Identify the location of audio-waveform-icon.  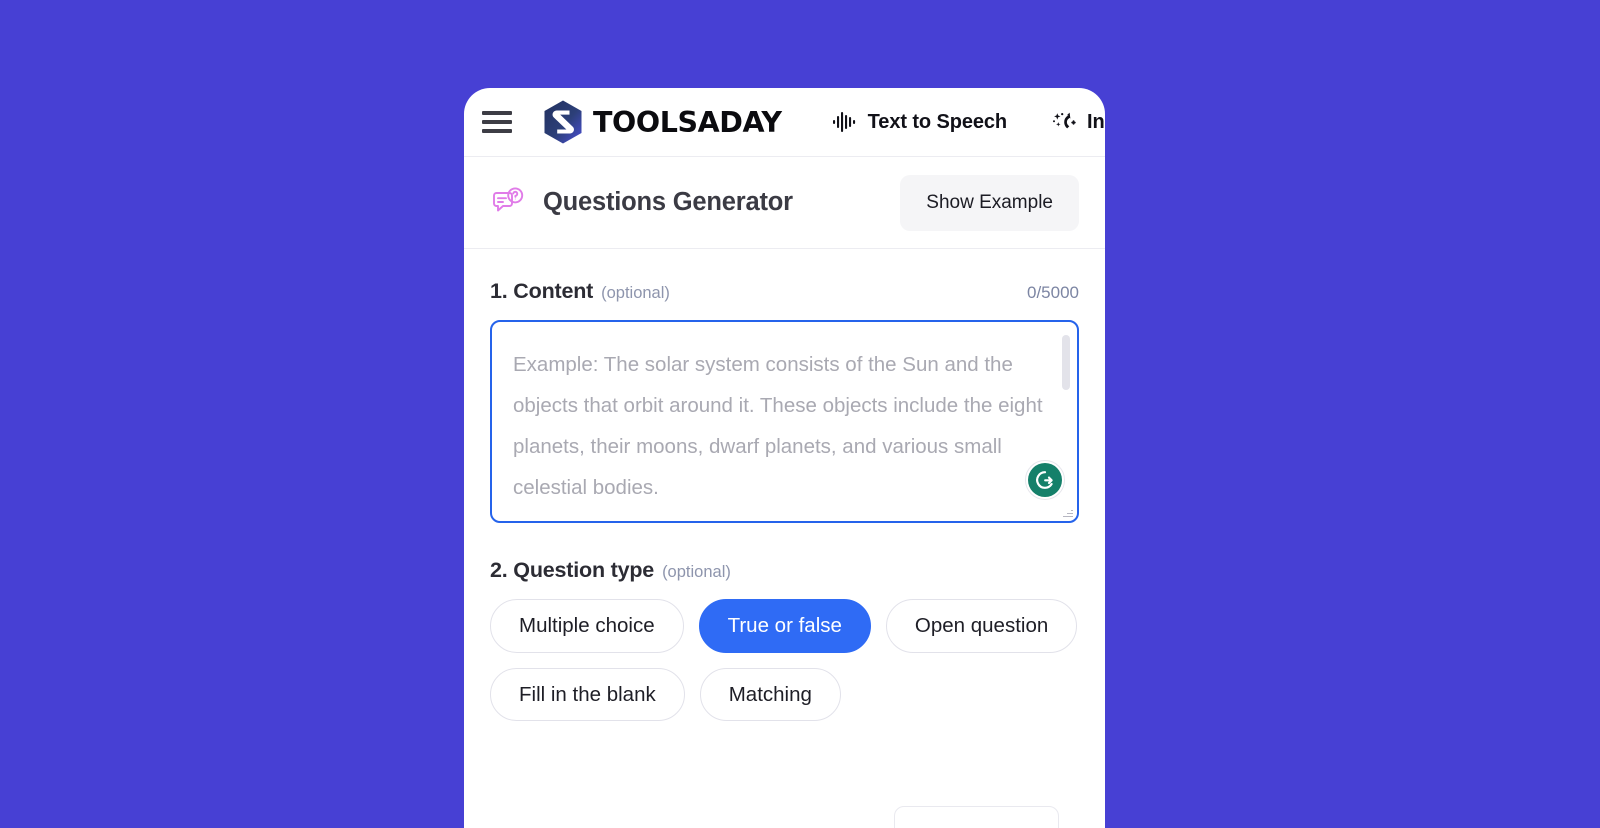
(843, 122).